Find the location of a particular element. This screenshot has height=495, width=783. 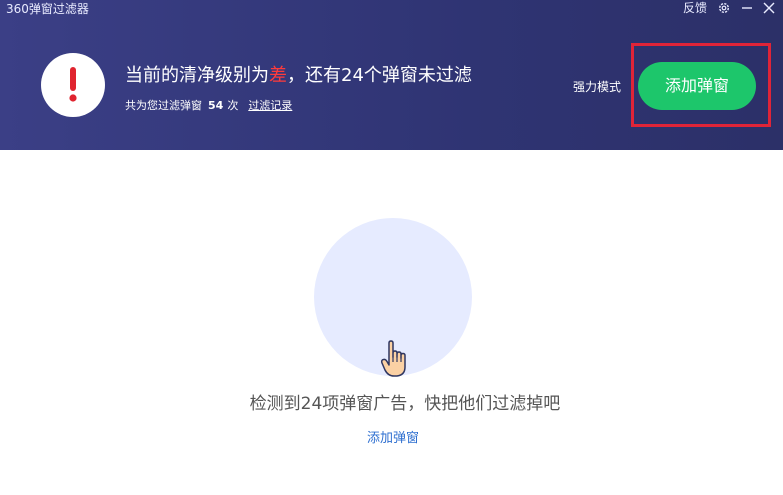

status-text: 当前的清净级别为差，还有24个弹窗未过滤 is located at coordinates (298, 76).